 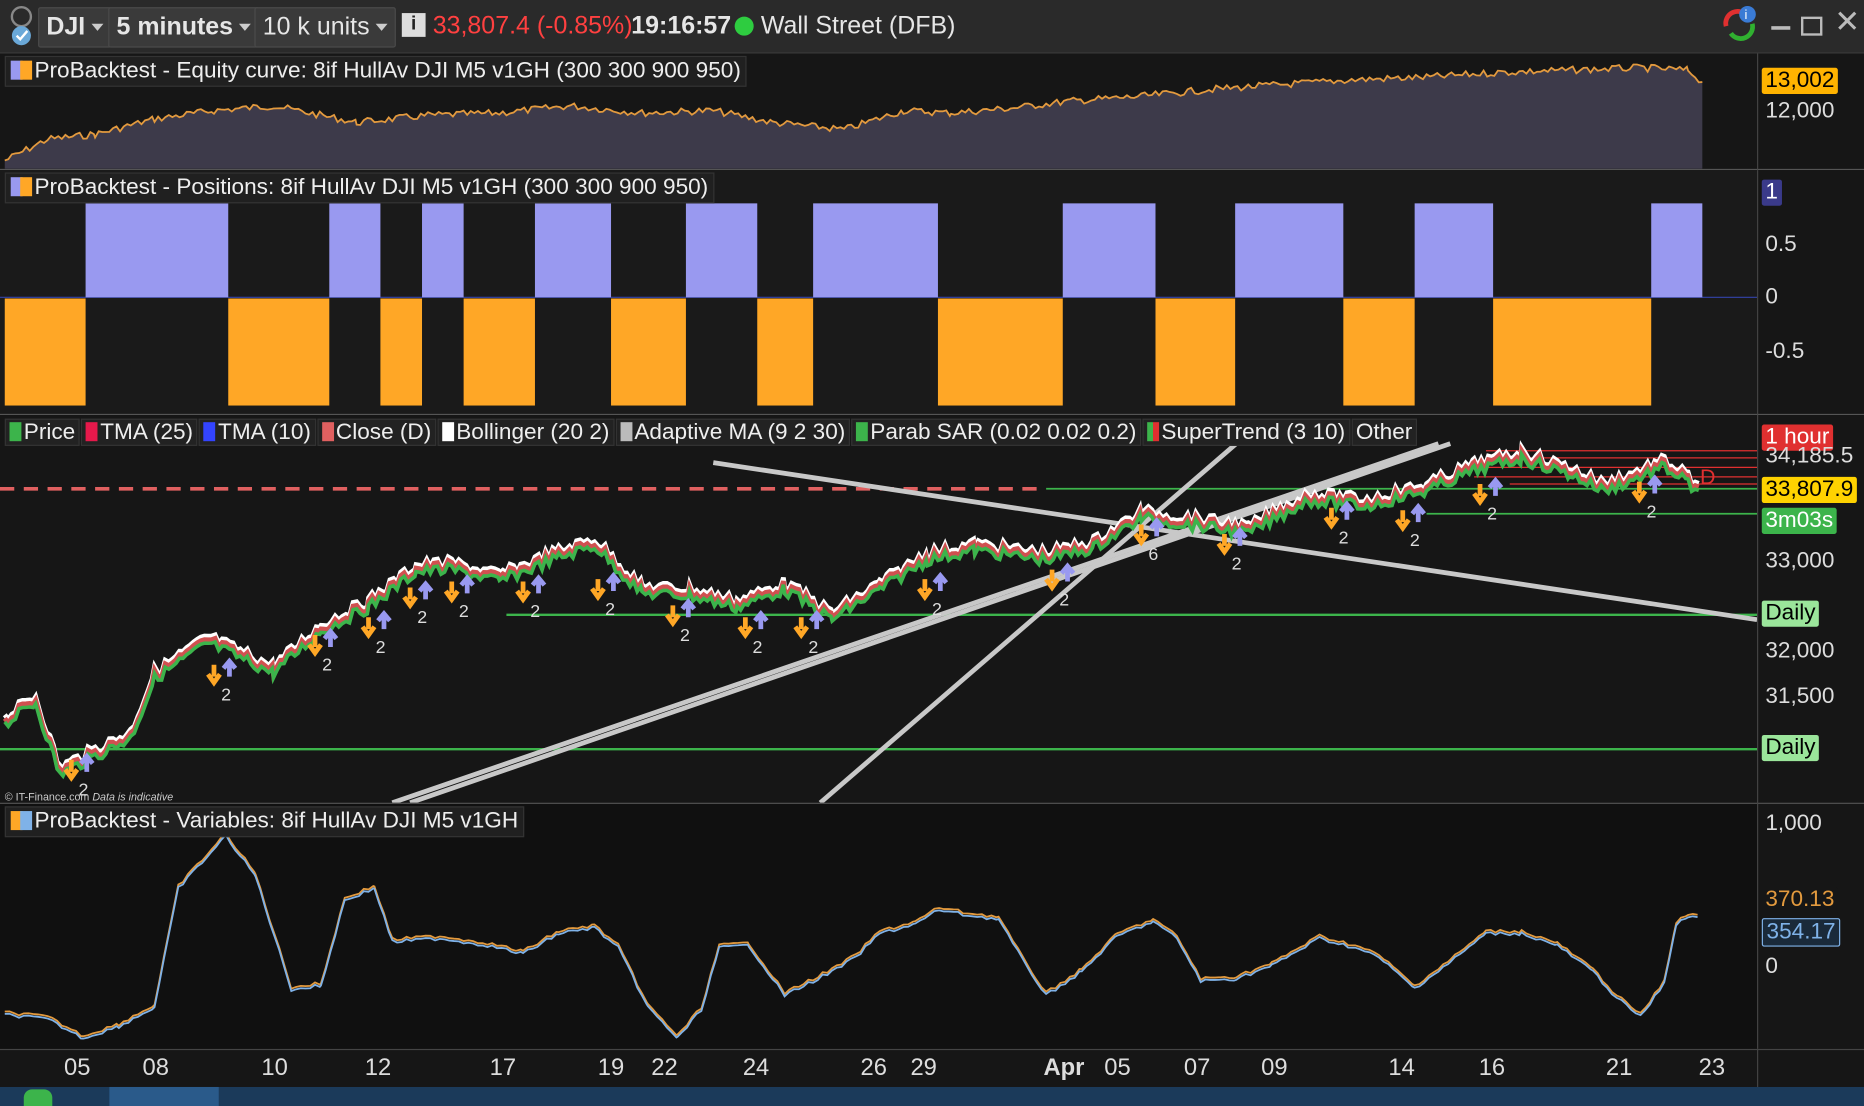 I want to click on legend-label: Price, so click(x=49, y=432).